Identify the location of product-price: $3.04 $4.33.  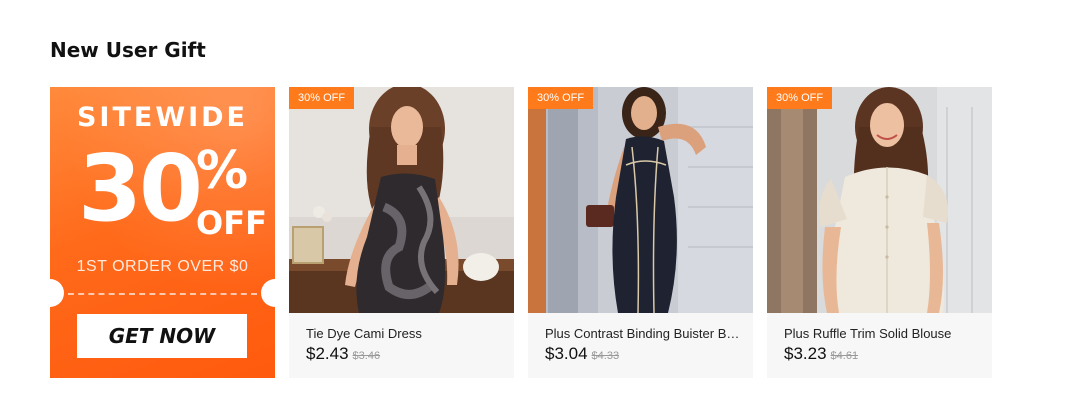
(582, 354).